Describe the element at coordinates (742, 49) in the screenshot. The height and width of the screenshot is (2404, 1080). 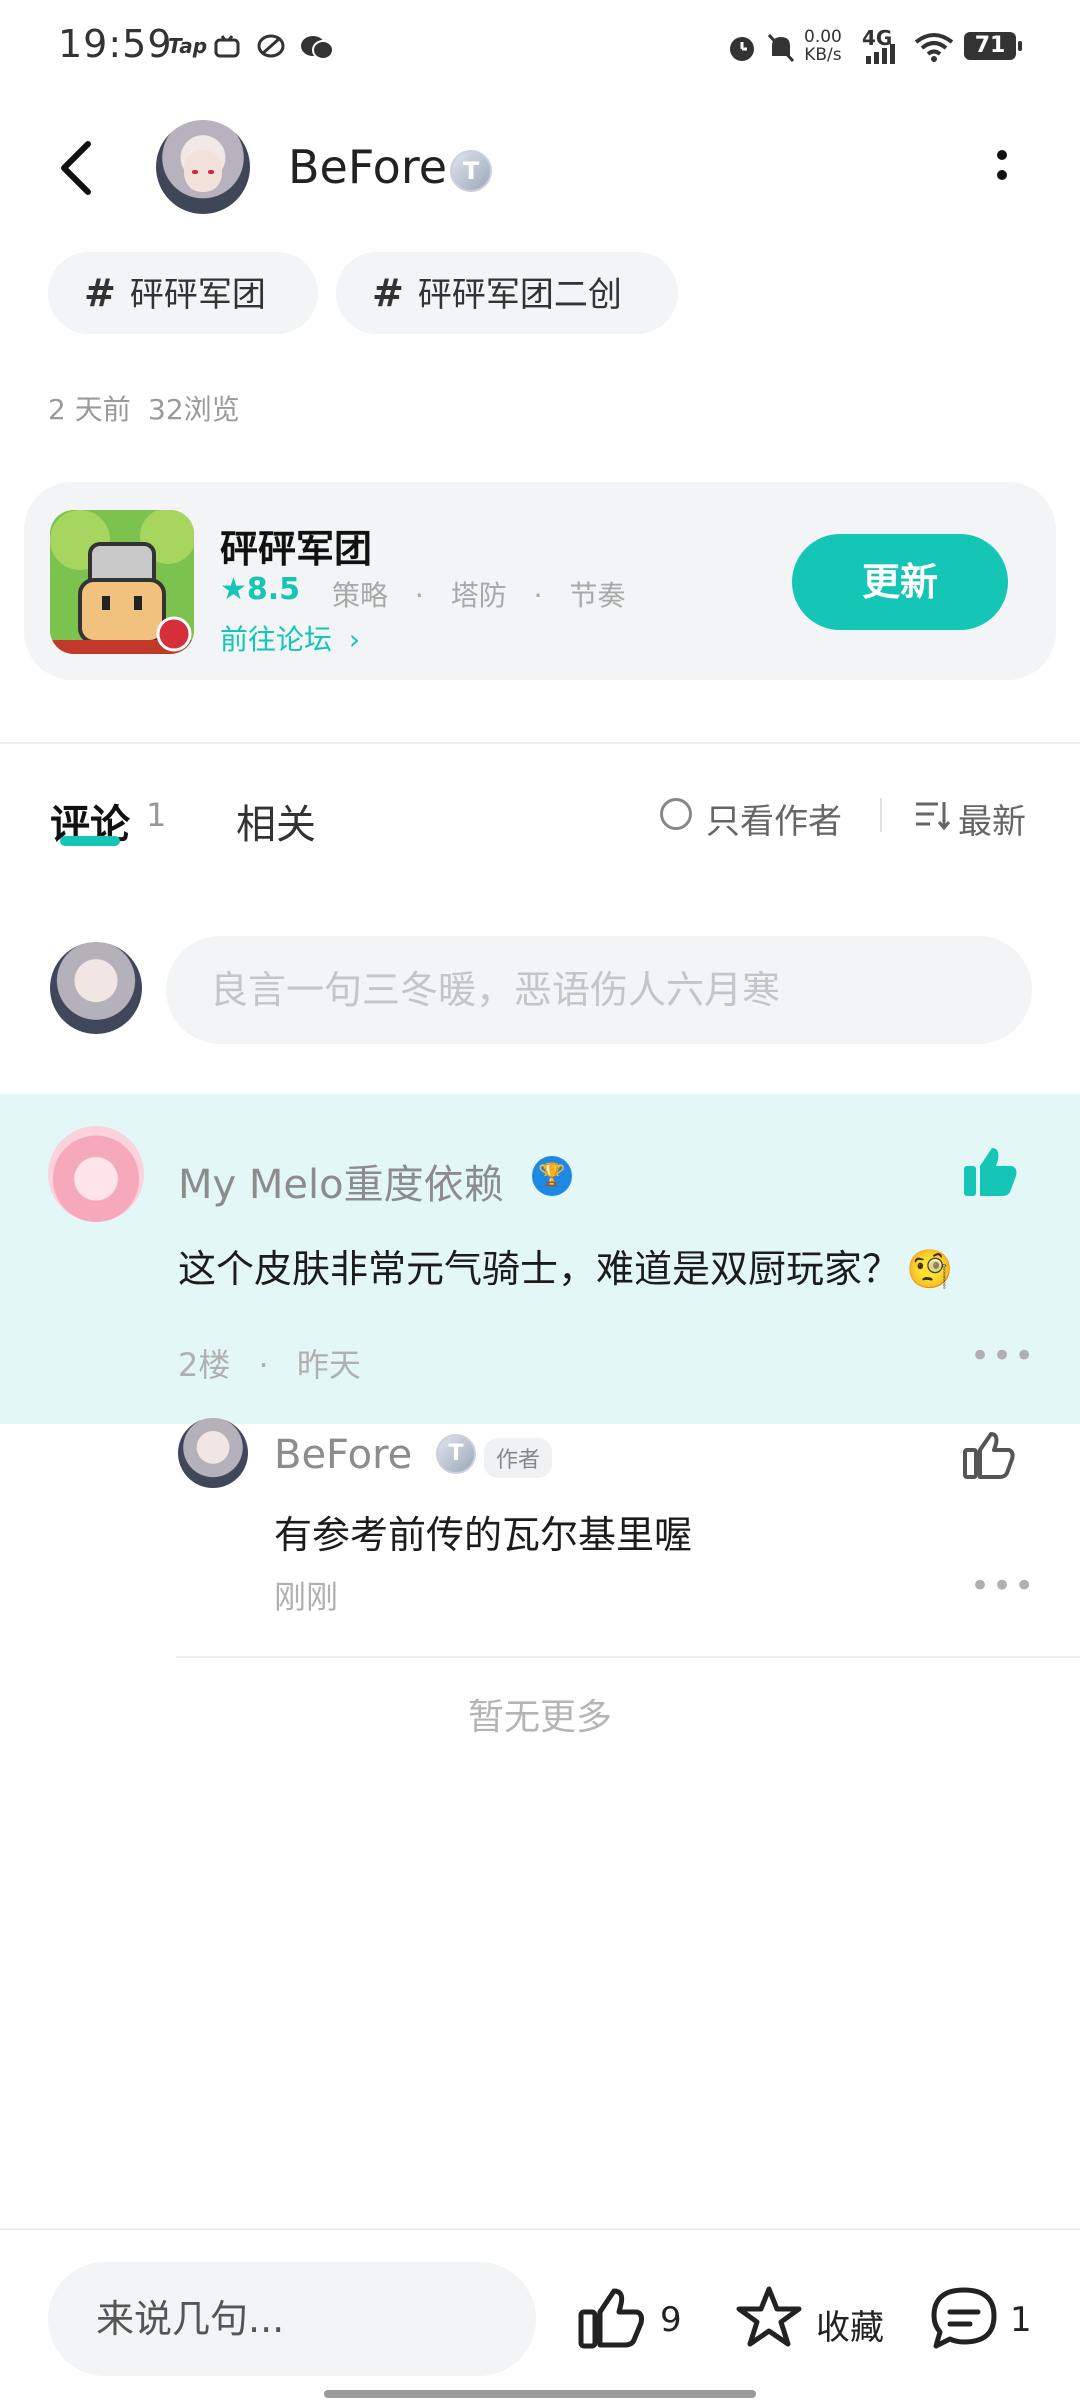
I see `alarm-icon` at that location.